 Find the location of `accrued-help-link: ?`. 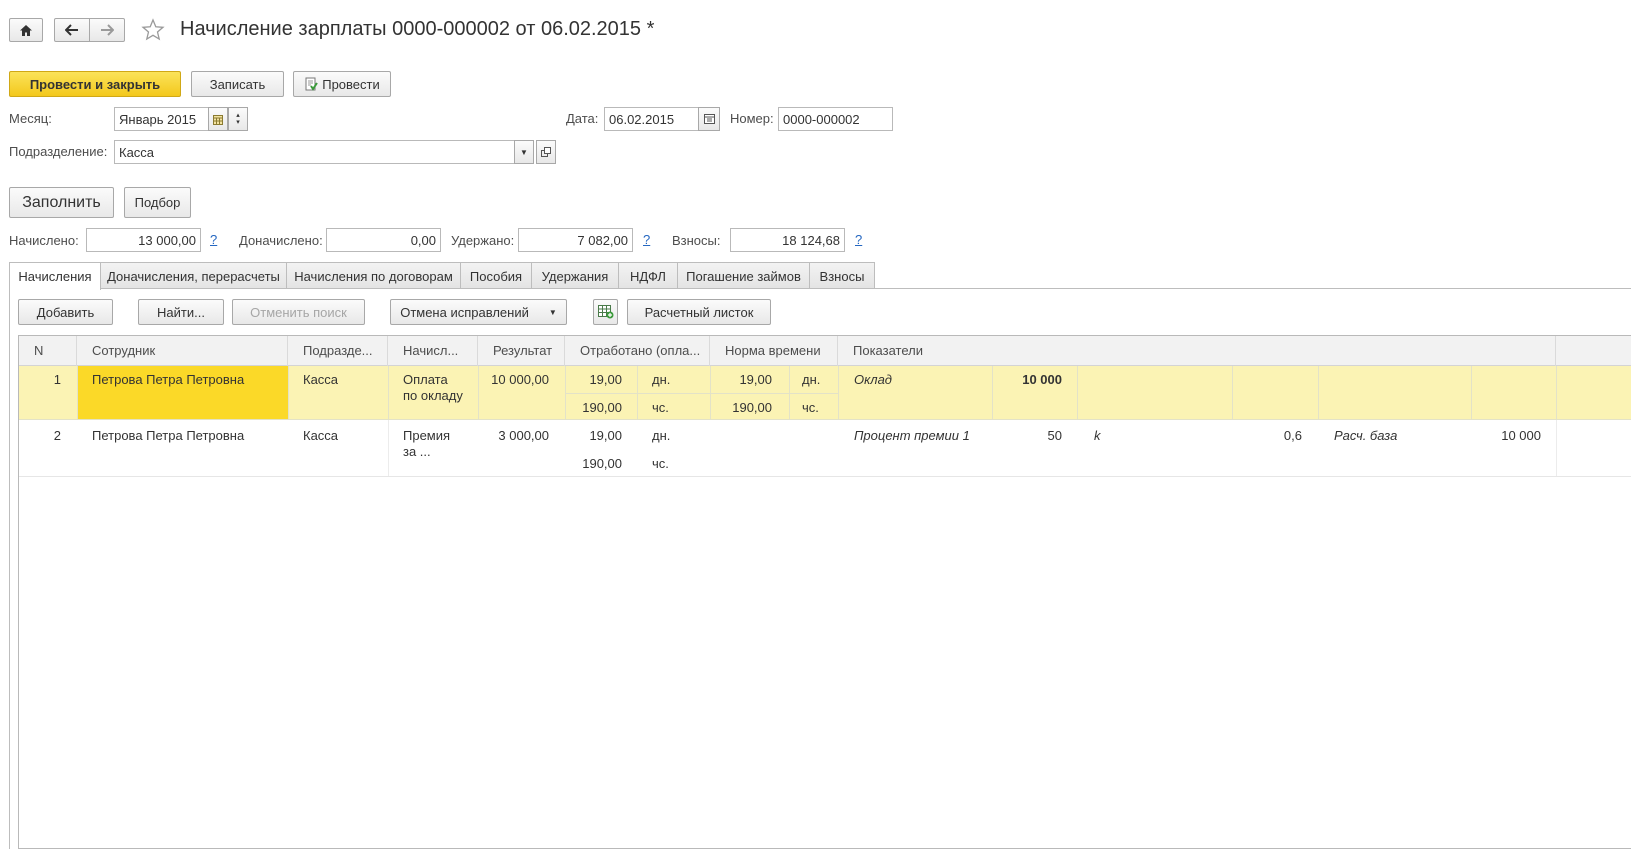

accrued-help-link: ? is located at coordinates (213, 239).